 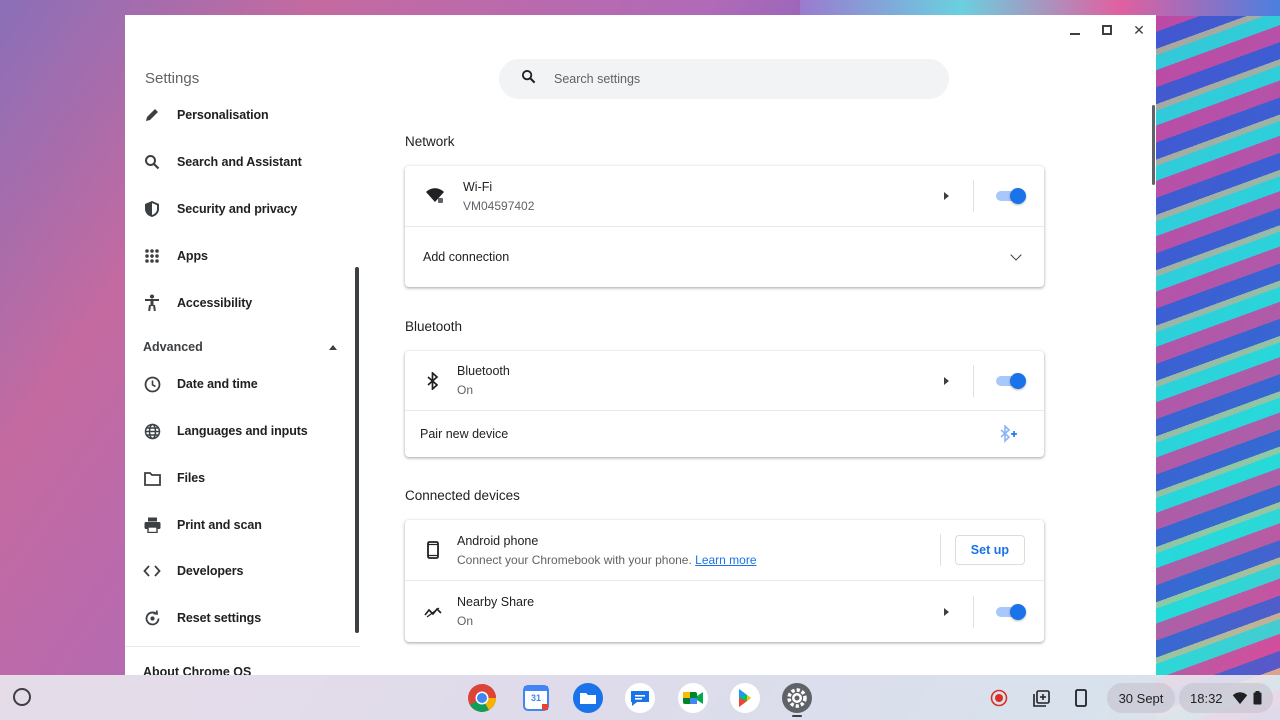 I want to click on sidebar-item-date-time: Date and time, so click(x=243, y=384).